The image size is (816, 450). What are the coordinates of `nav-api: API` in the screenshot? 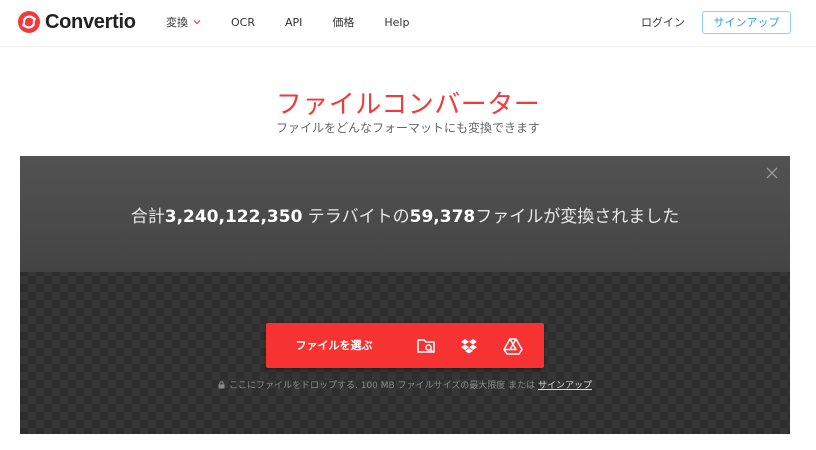 It's located at (293, 22).